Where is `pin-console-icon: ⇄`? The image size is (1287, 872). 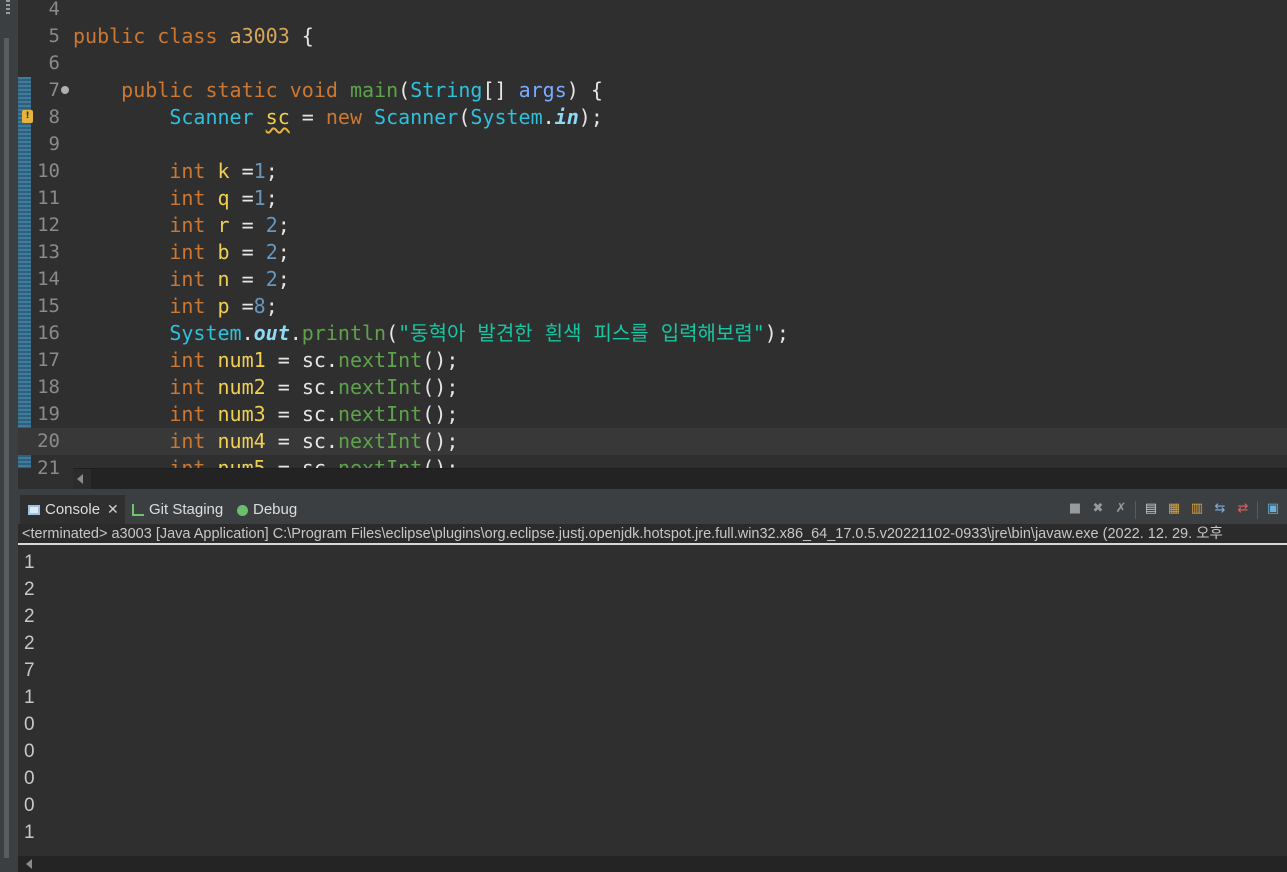 pin-console-icon: ⇄ is located at coordinates (1243, 509).